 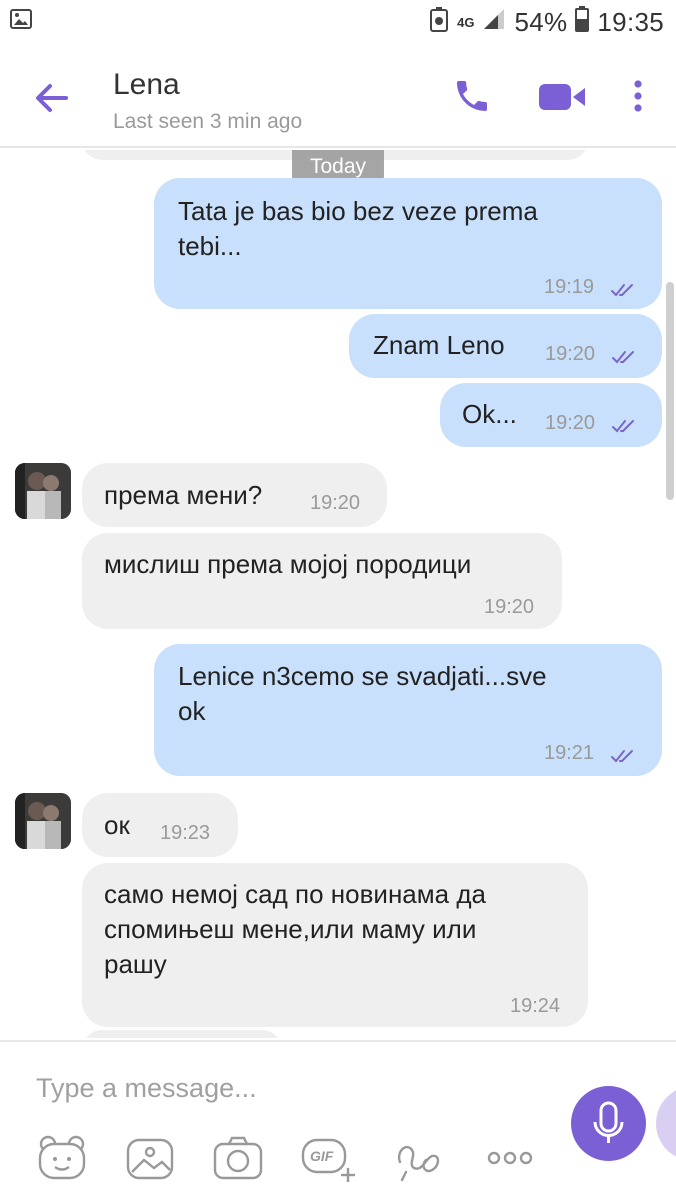 I want to click on battery-icon, so click(x=582, y=22).